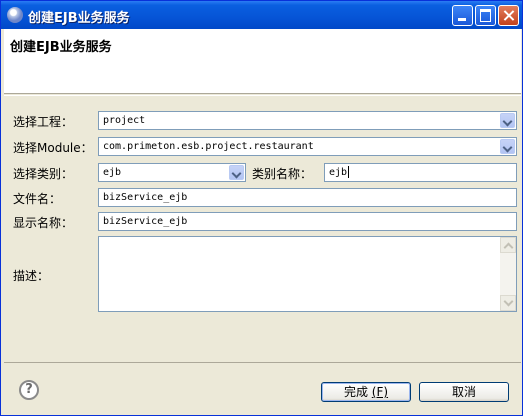 This screenshot has width=523, height=416. I want to click on filename-input: bizService_ejb, so click(307, 197).